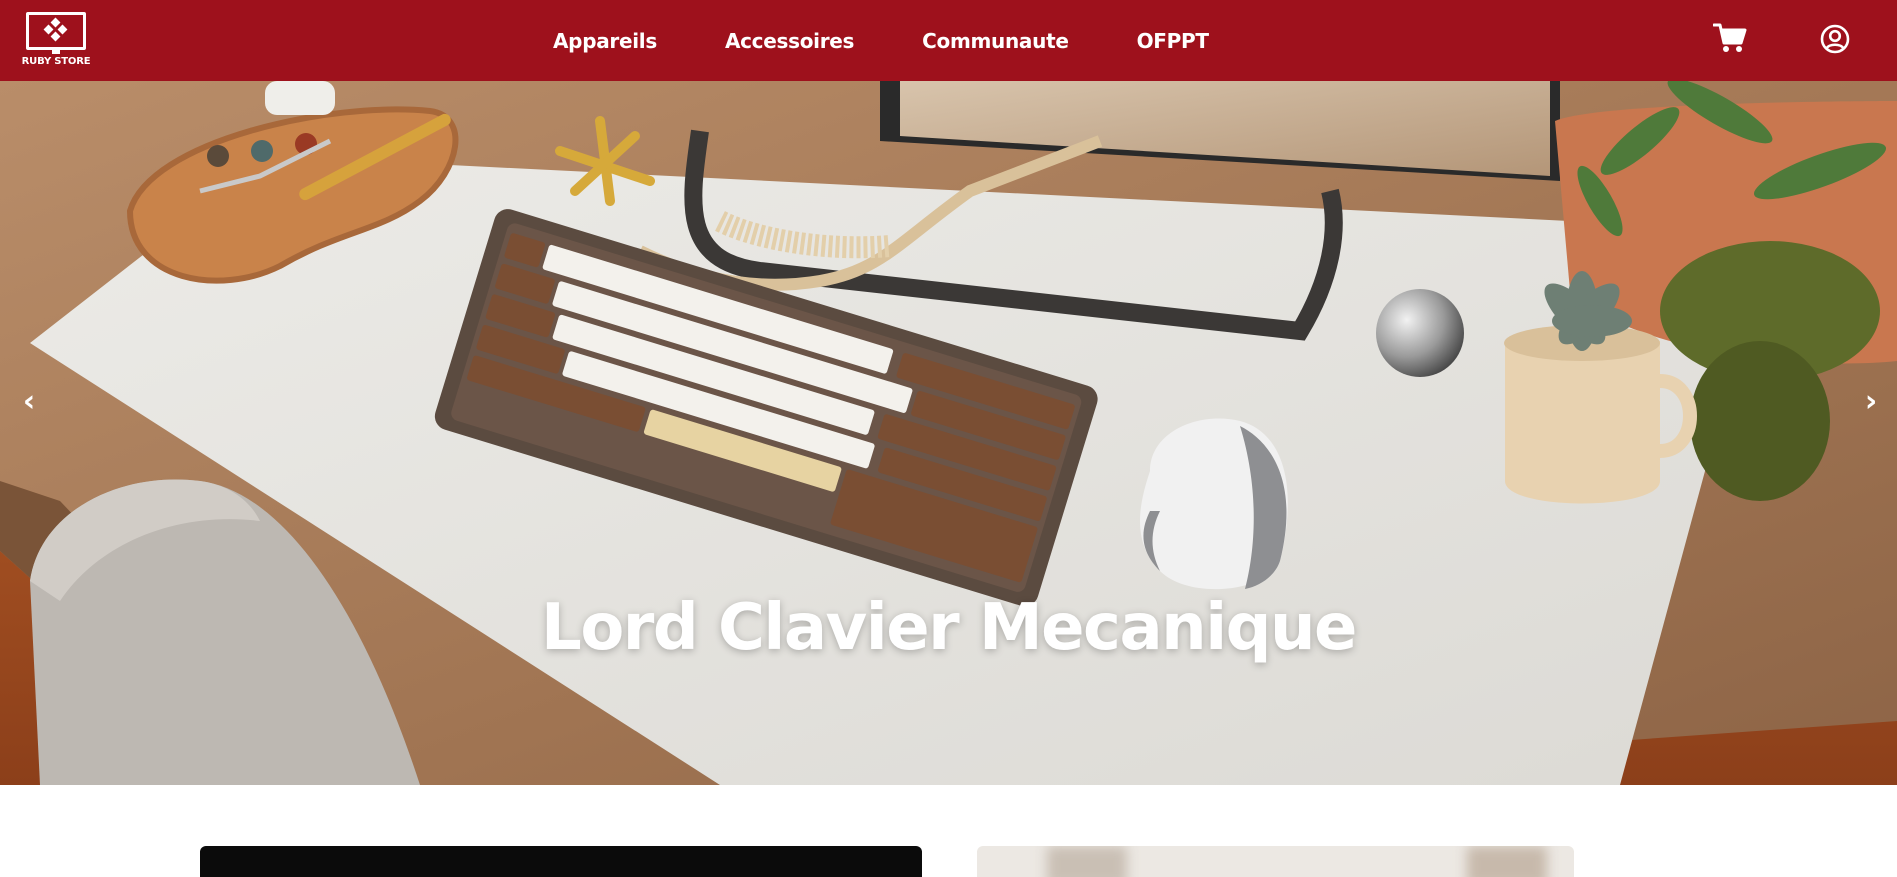  Describe the element at coordinates (790, 41) in the screenshot. I see `nav-link-accessoires: Accessoires` at that location.